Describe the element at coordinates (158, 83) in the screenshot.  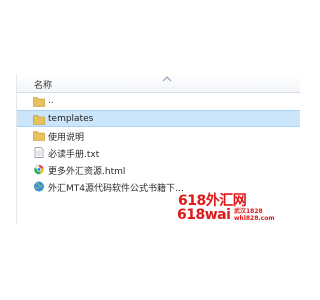
I see `name-column-header: 名称` at that location.